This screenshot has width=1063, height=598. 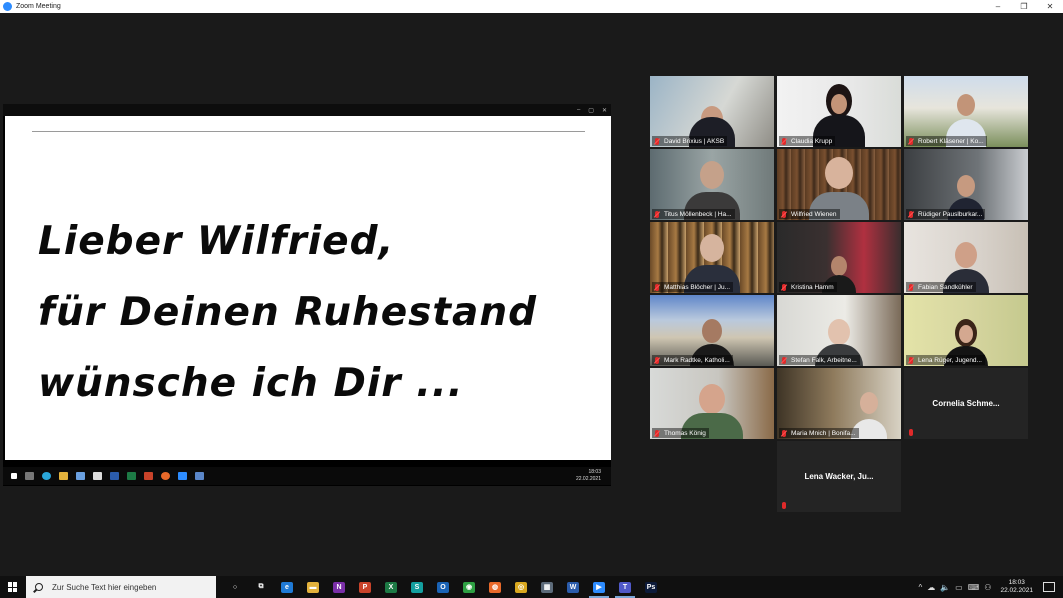 I want to click on teams-taskbar-button: T, so click(x=625, y=587).